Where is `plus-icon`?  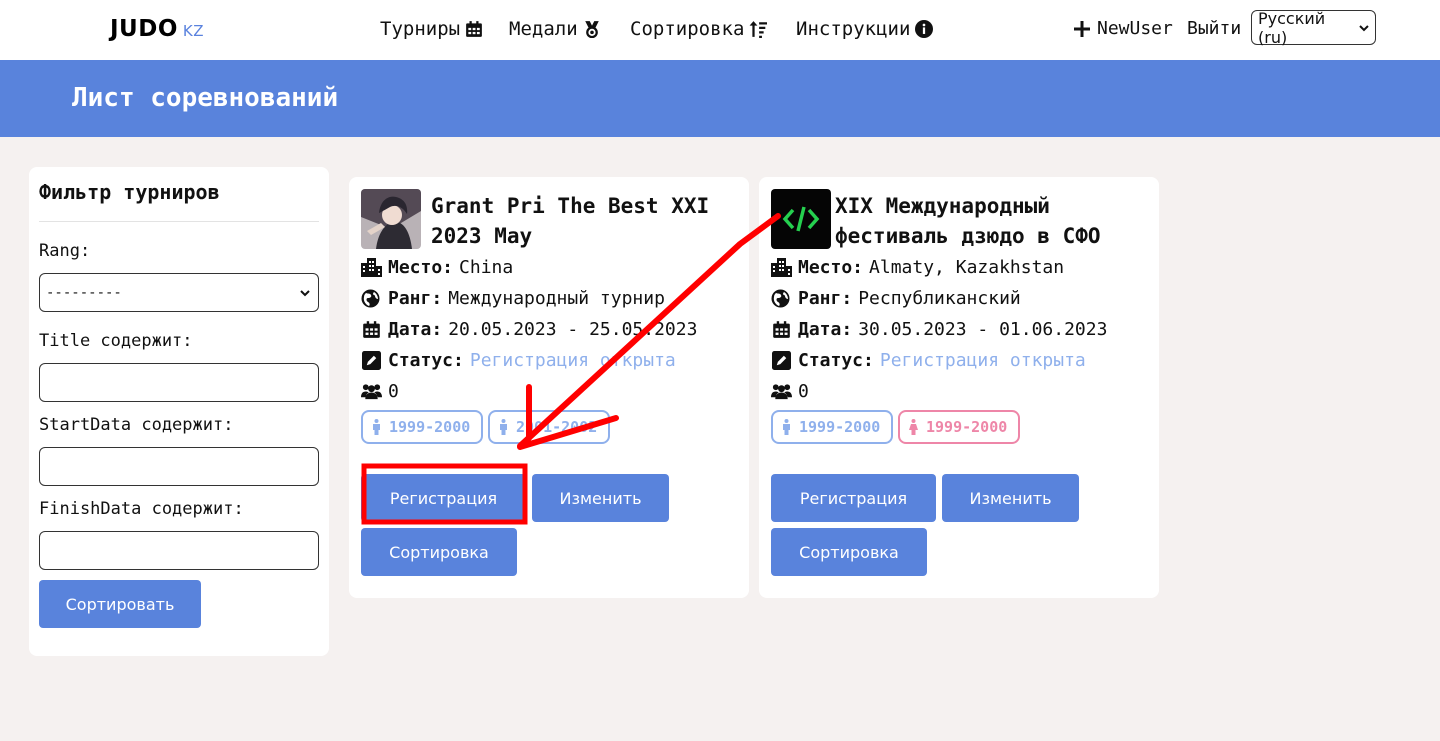
plus-icon is located at coordinates (1082, 28).